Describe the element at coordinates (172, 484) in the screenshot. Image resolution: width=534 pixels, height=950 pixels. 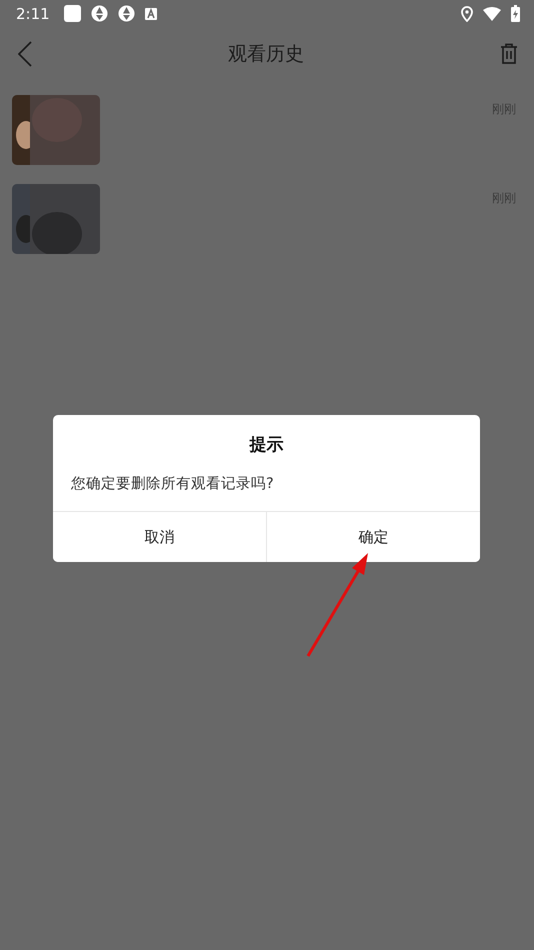
I see `dialog-message: 您确定要删除所有观看记录吗?` at that location.